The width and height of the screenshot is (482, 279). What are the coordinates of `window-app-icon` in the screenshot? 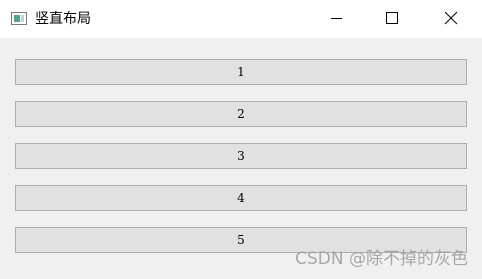 It's located at (19, 18).